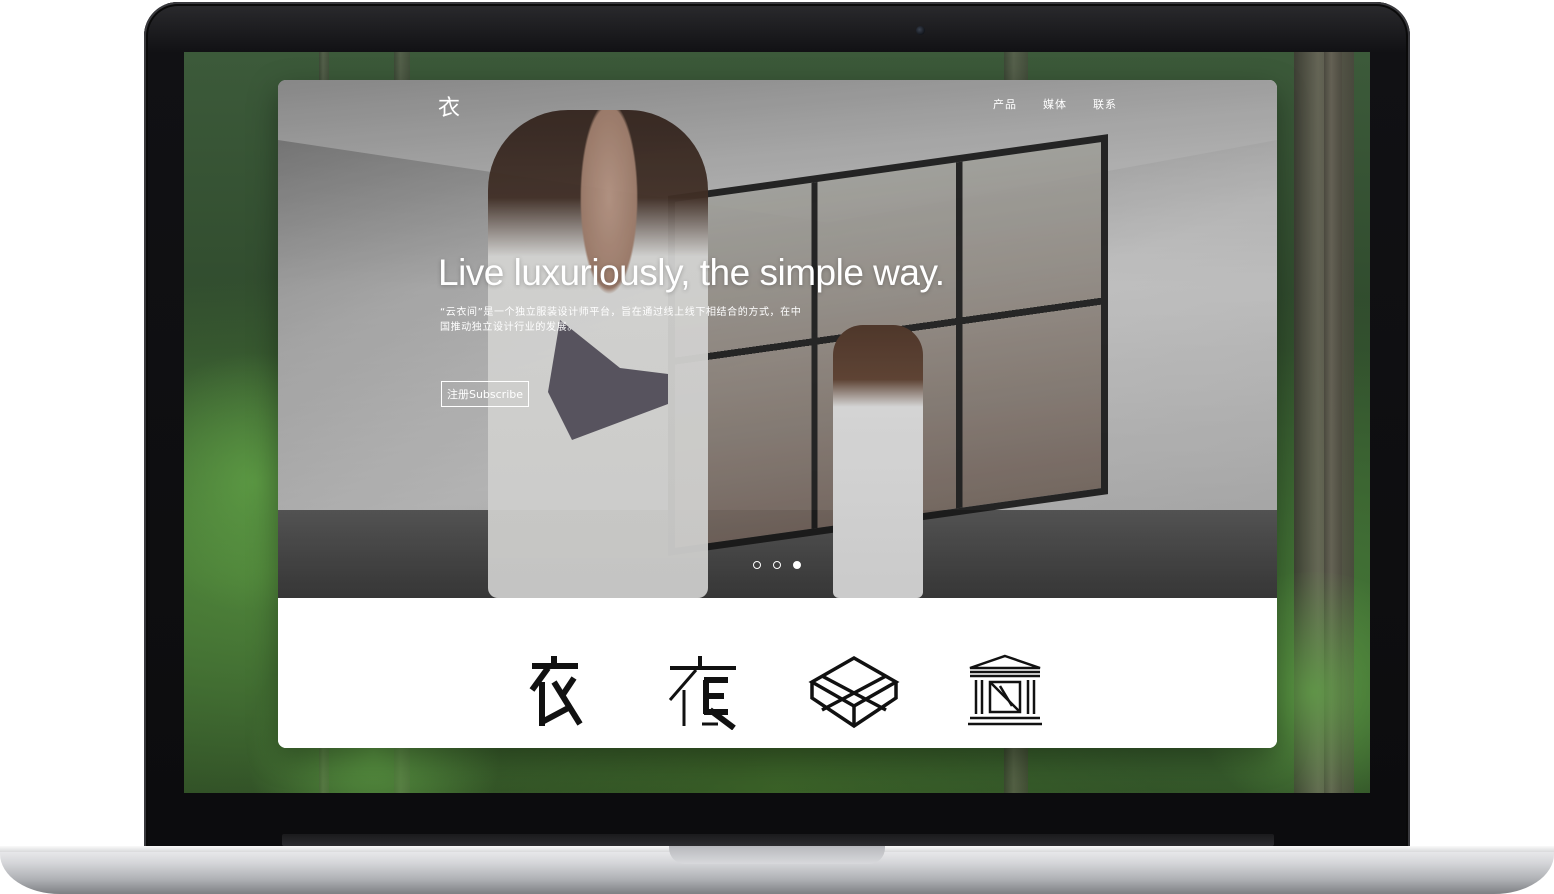  Describe the element at coordinates (1005, 691) in the screenshot. I see `gallery-building-icon` at that location.